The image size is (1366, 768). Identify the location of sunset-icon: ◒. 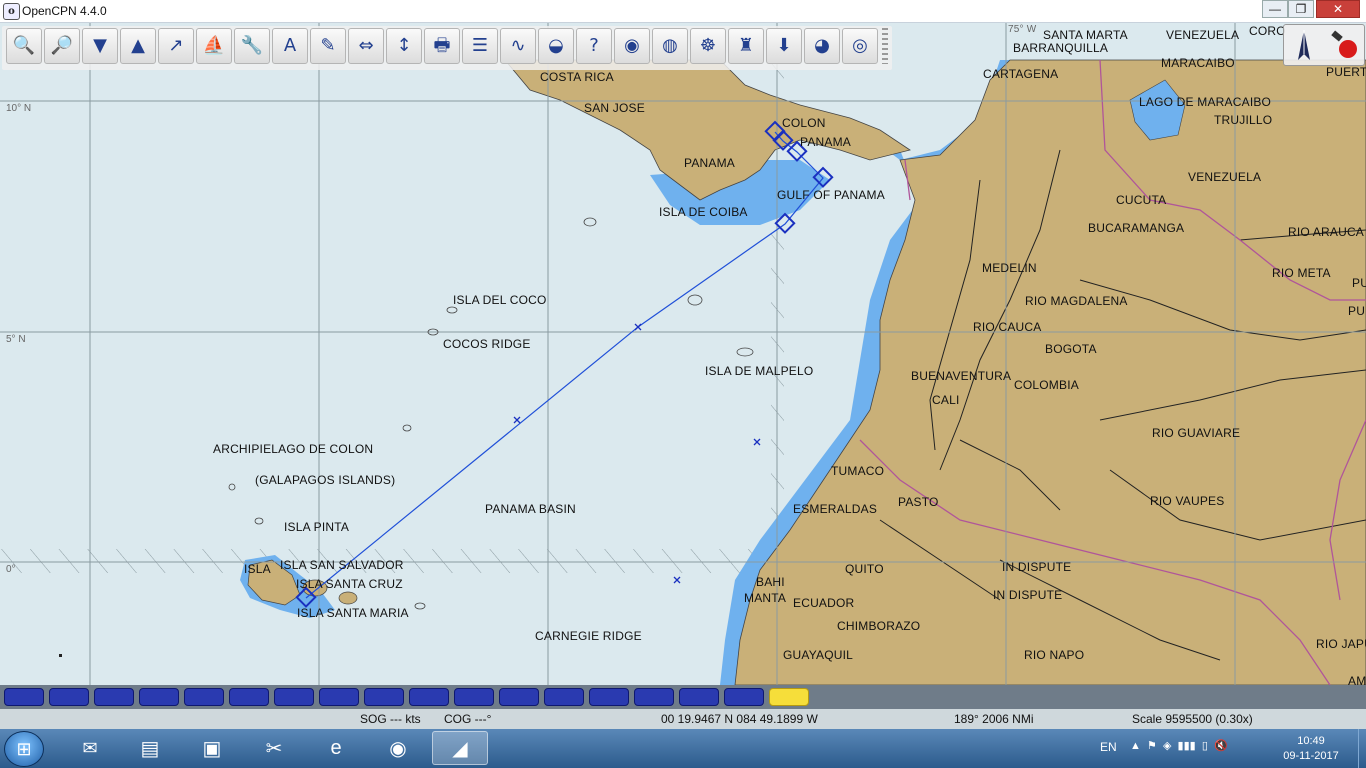
(556, 45).